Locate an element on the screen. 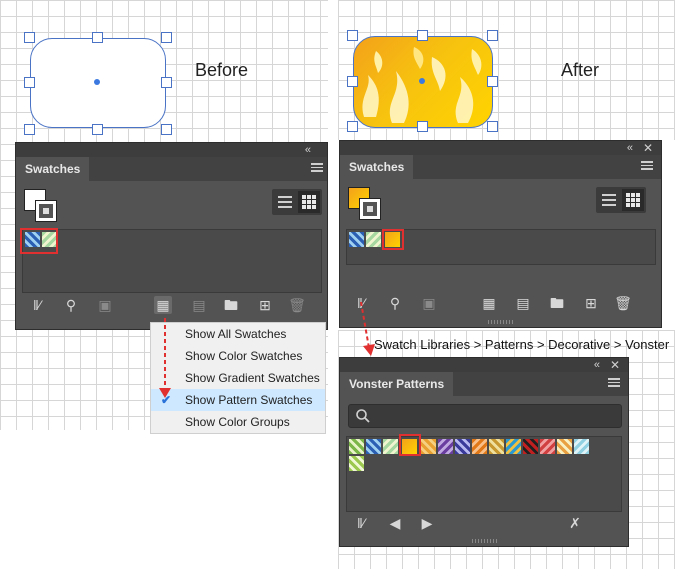  unlink-icon: ✗ is located at coordinates (575, 523).